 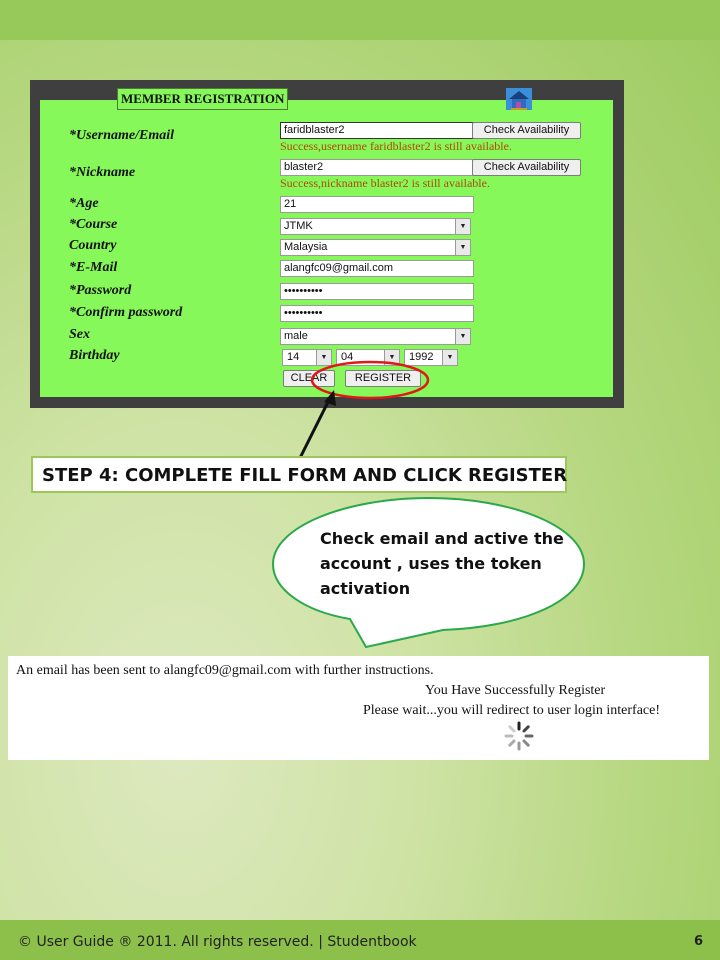 What do you see at coordinates (94, 355) in the screenshot?
I see `birthday-label: Birthday` at bounding box center [94, 355].